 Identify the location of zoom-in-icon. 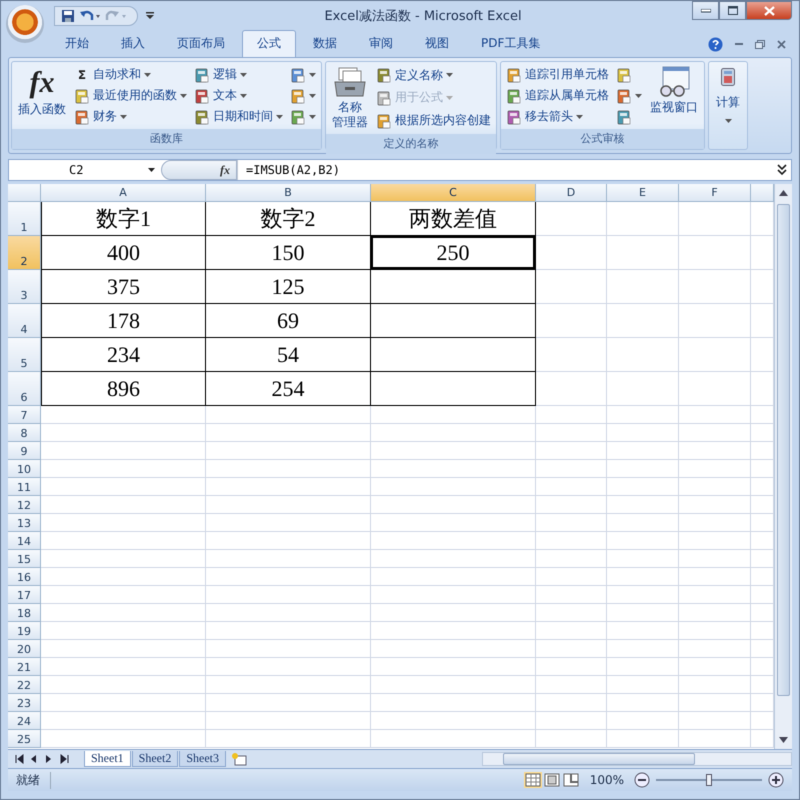
(776, 780).